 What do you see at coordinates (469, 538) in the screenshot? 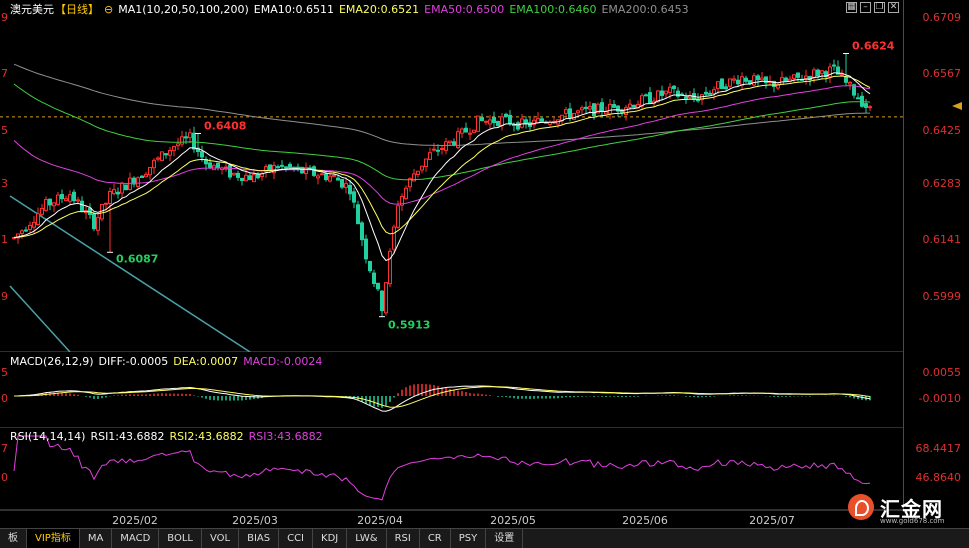
I see `tab-psy: PSY` at bounding box center [469, 538].